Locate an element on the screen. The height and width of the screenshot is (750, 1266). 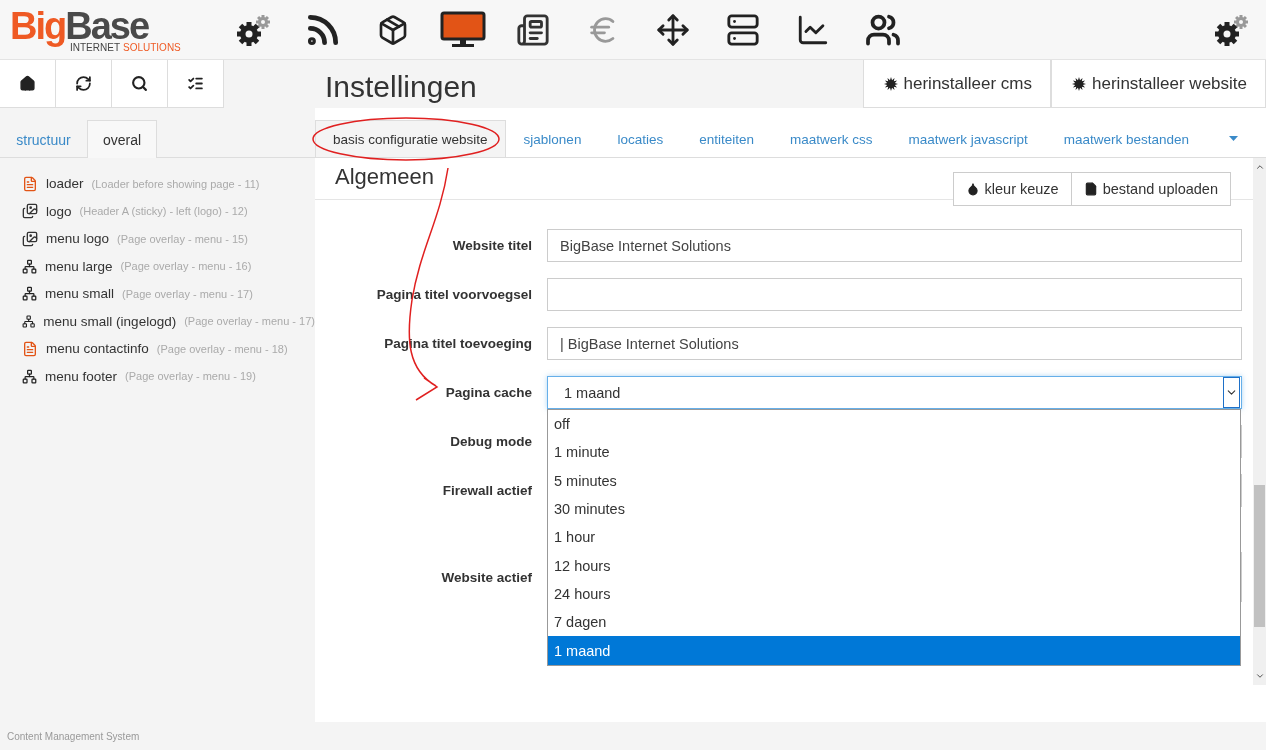
section-button: kleur keuze is located at coordinates (1012, 189).